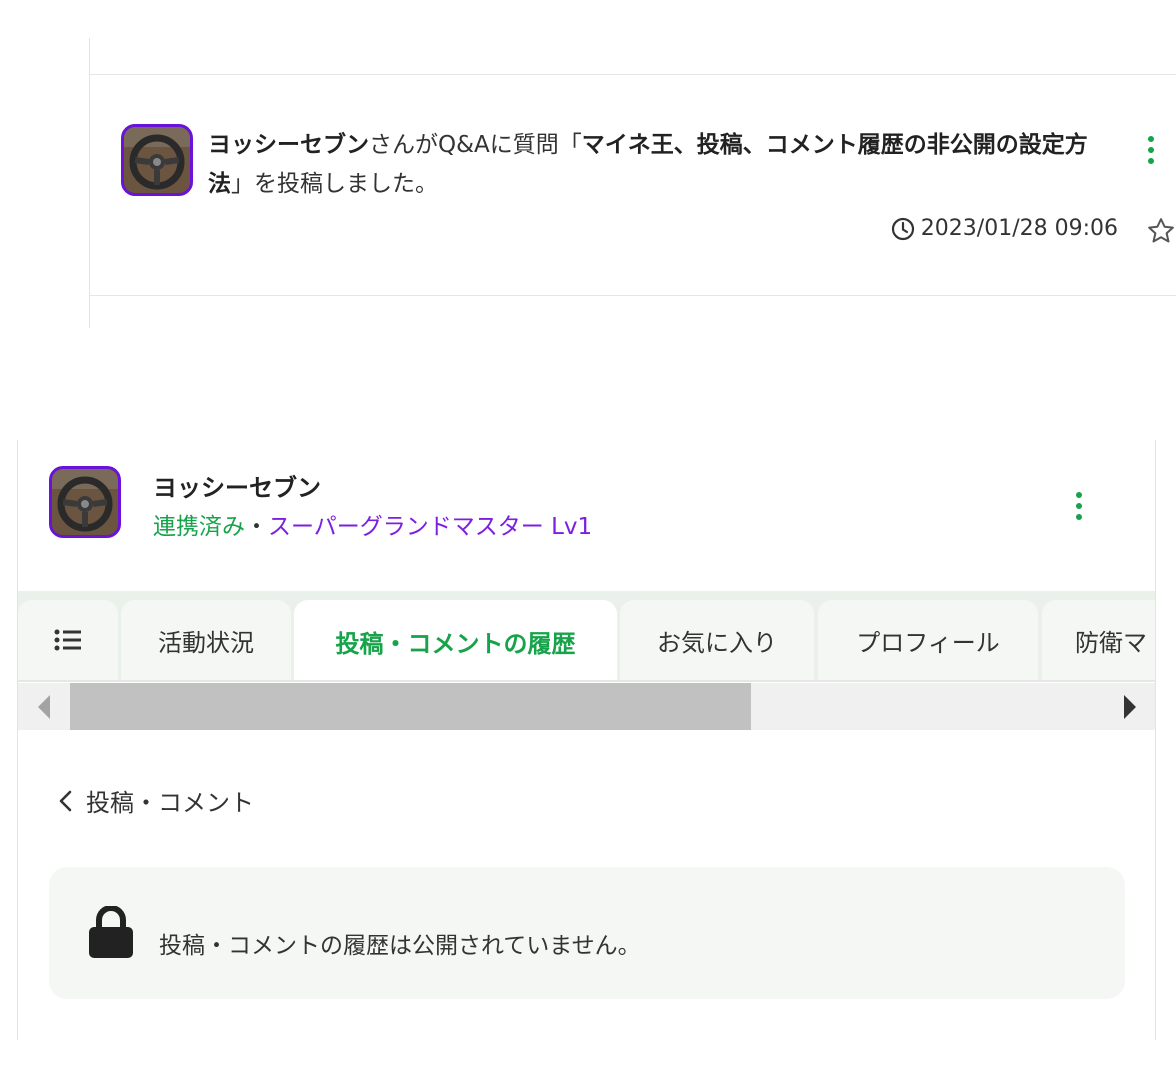 The height and width of the screenshot is (1089, 1176). I want to click on profile-name: ヨッシーセブン, so click(237, 488).